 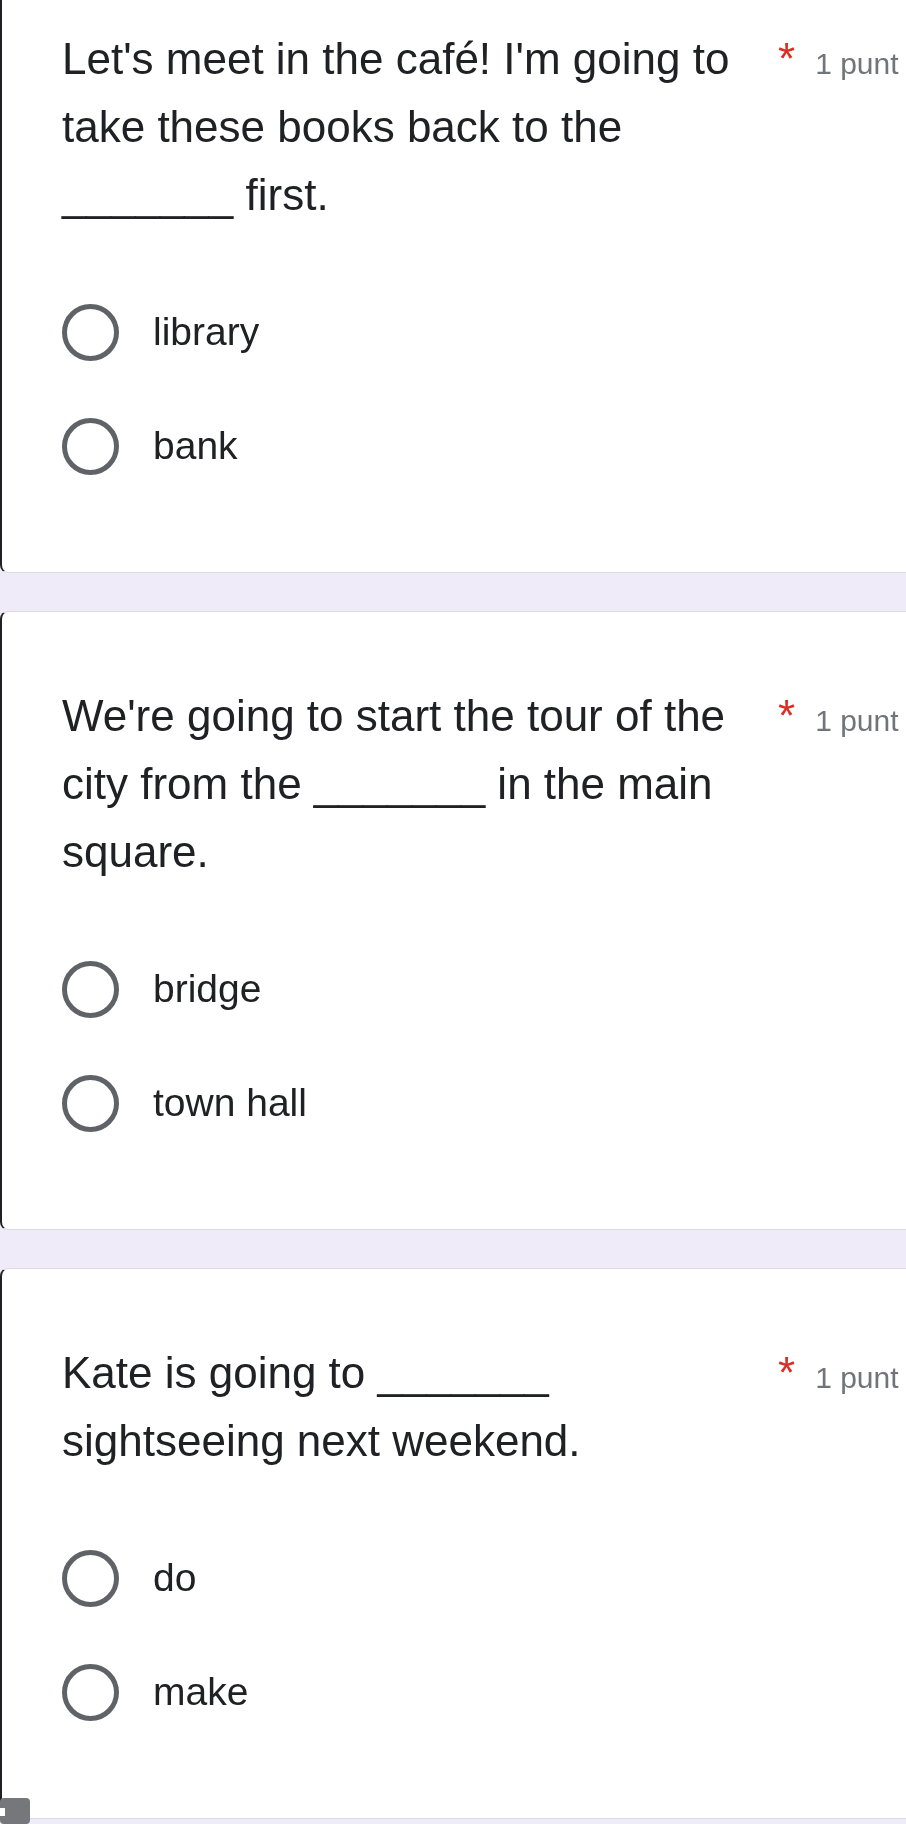 I want to click on option-label: do, so click(x=175, y=1578).